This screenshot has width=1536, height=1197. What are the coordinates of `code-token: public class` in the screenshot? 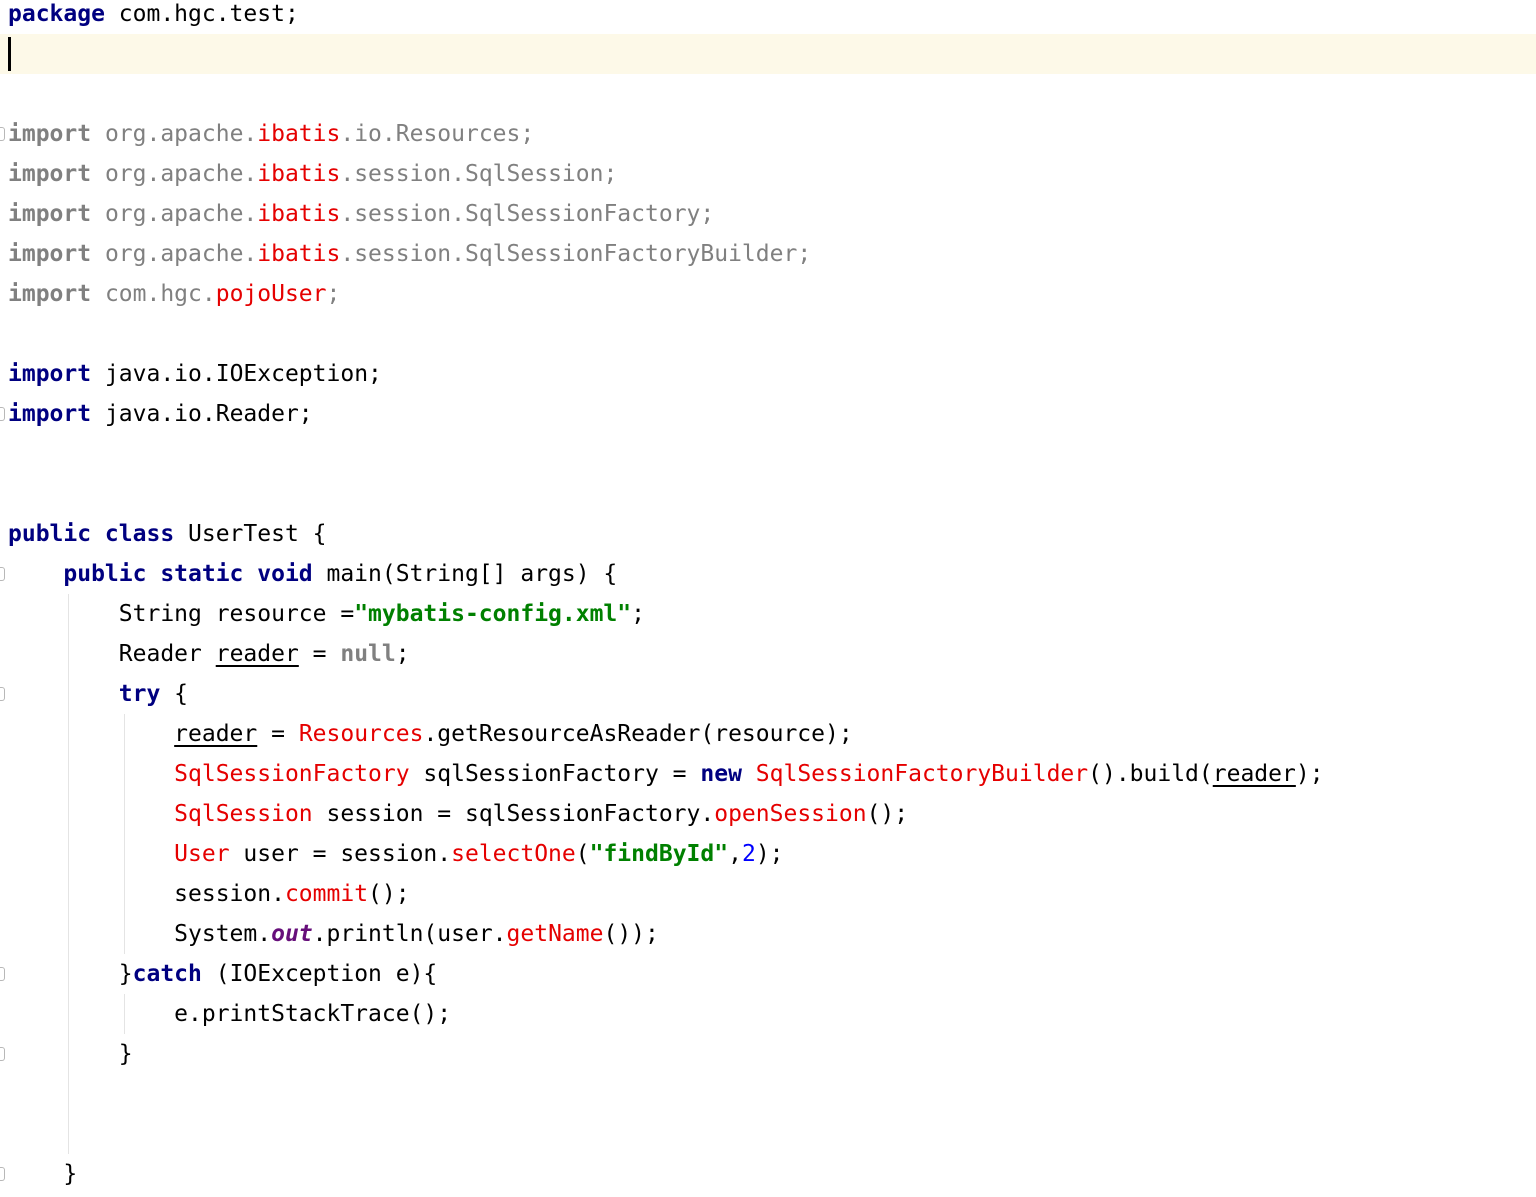 It's located at (91, 534).